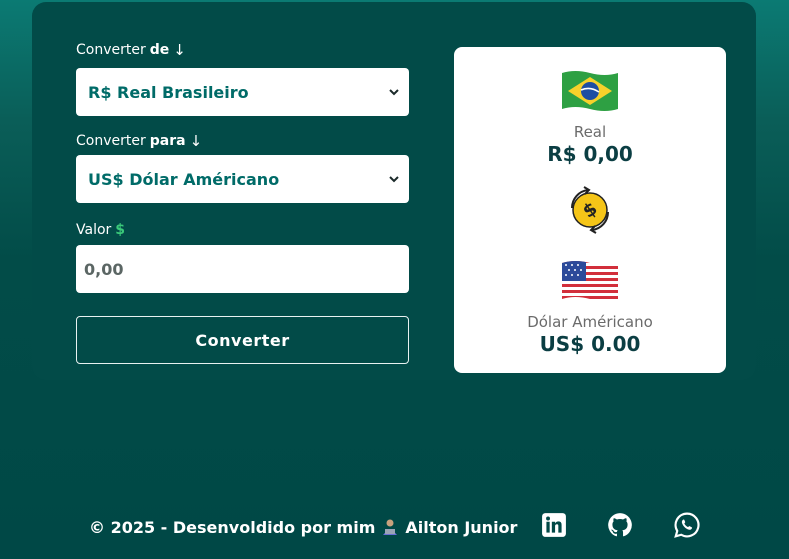  I want to click on whatsapp-icon, so click(687, 525).